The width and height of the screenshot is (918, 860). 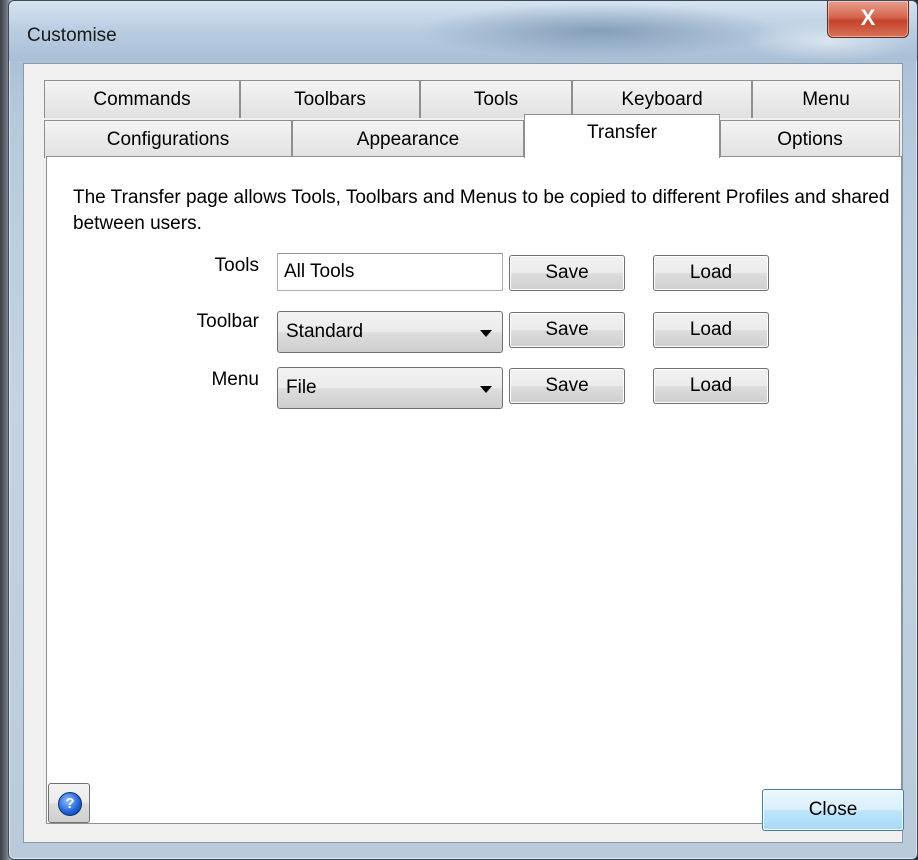 What do you see at coordinates (168, 139) in the screenshot?
I see `tab-configurations: Configurations` at bounding box center [168, 139].